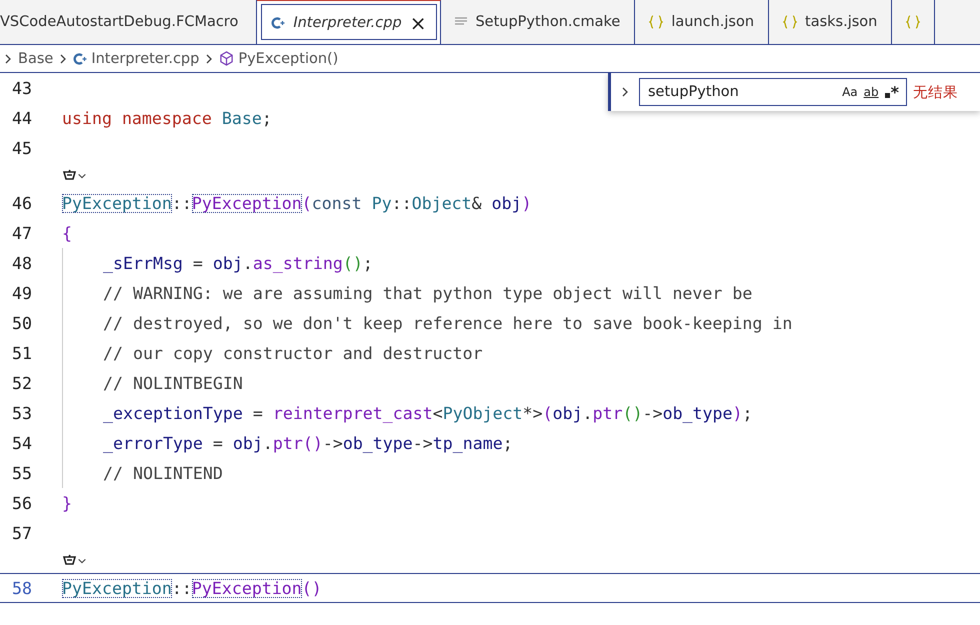  Describe the element at coordinates (22, 413) in the screenshot. I see `line-number: 53` at that location.